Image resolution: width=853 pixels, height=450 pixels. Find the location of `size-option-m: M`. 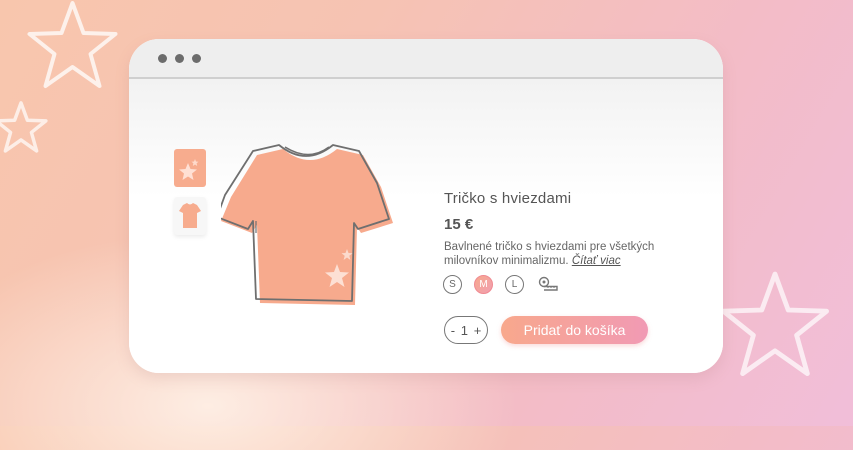

size-option-m: M is located at coordinates (483, 284).